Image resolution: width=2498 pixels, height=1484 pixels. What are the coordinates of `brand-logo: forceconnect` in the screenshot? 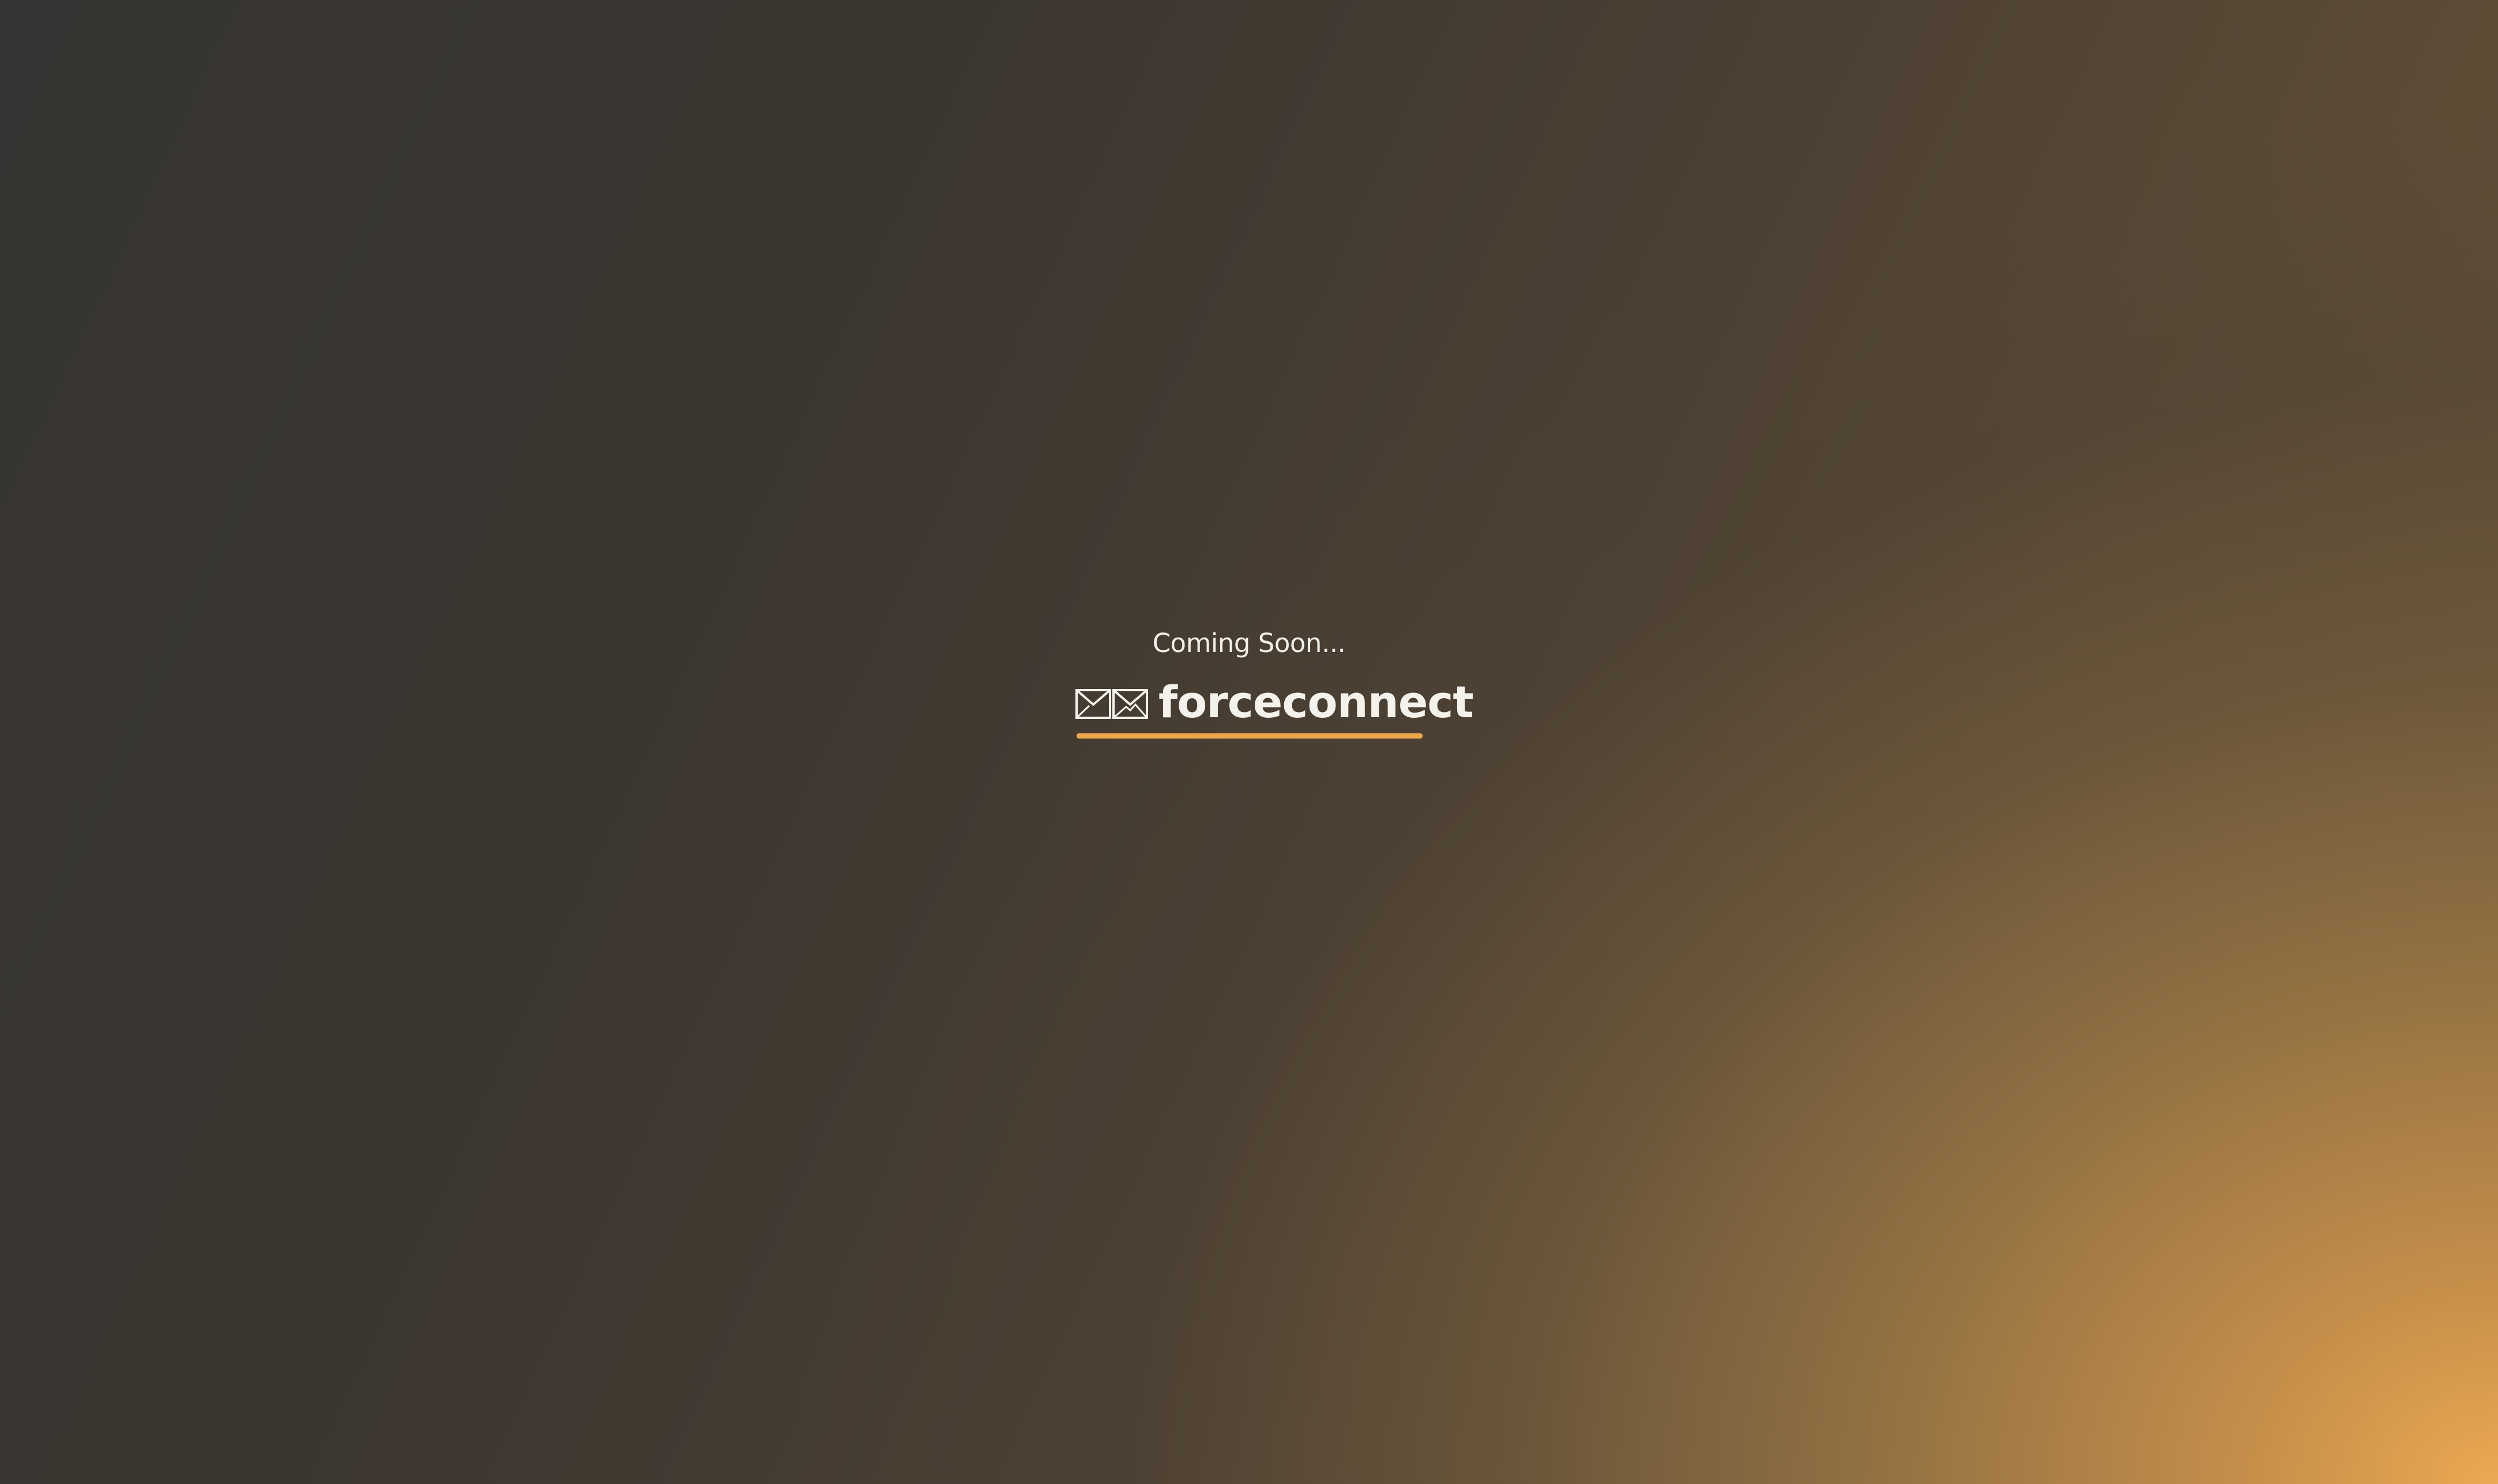 It's located at (1274, 706).